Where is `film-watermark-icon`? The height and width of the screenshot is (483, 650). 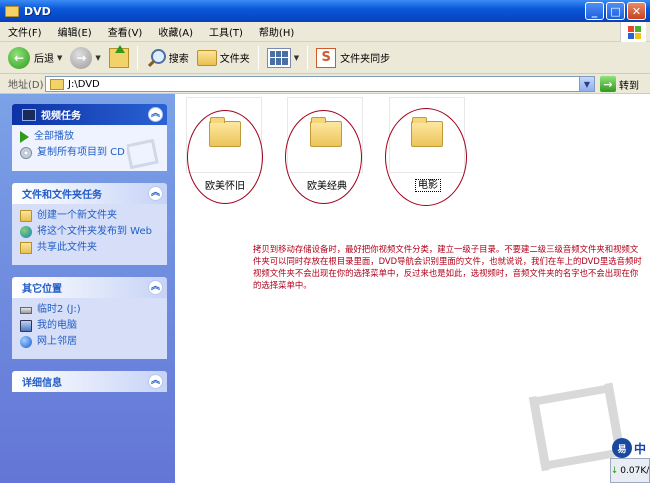
film-watermark-icon is located at coordinates (143, 154).